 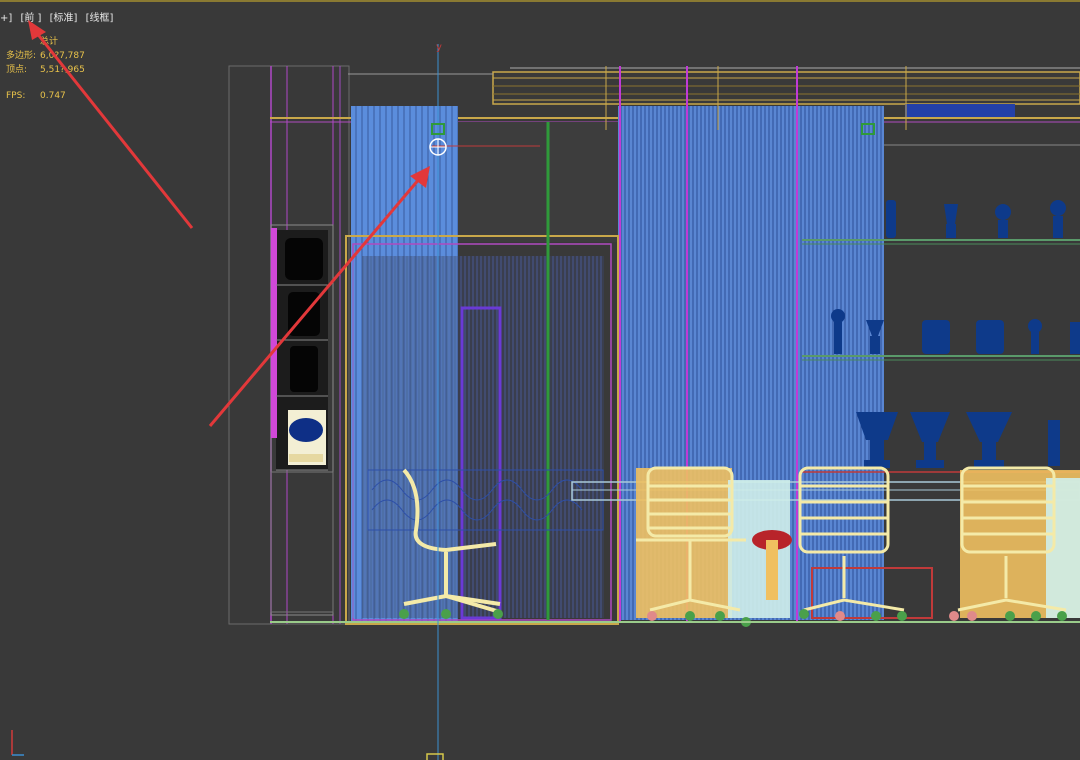 What do you see at coordinates (289, 345) in the screenshot?
I see `left-cabinet-wireframe` at bounding box center [289, 345].